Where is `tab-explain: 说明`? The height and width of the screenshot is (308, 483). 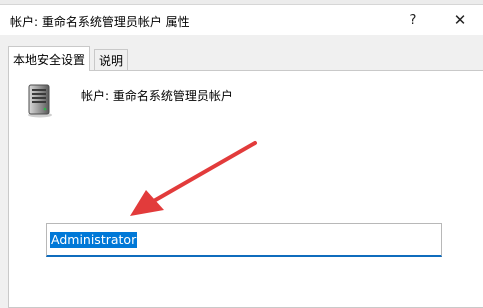
tab-explain: 说明 is located at coordinates (111, 60).